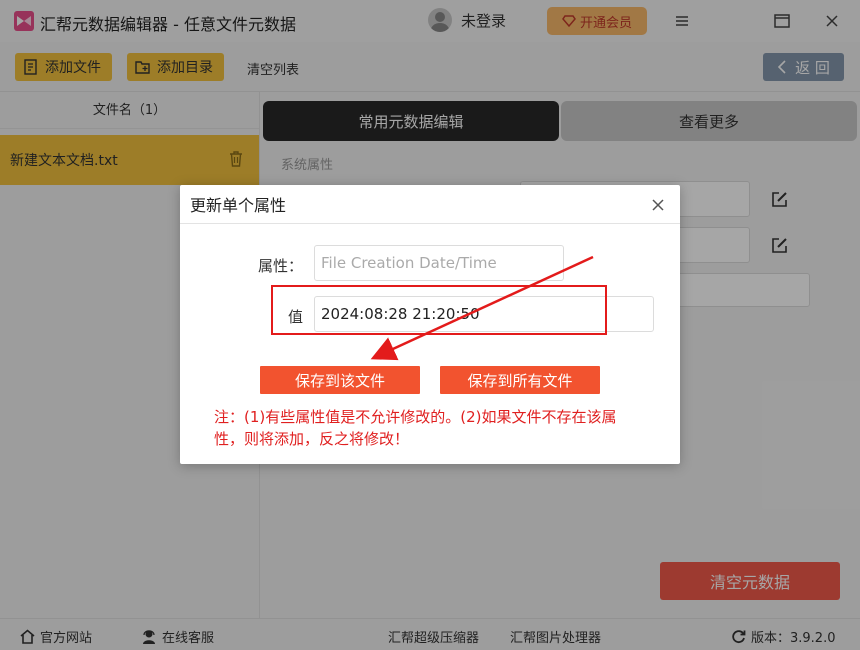  Describe the element at coordinates (658, 205) in the screenshot. I see `close-icon` at that location.